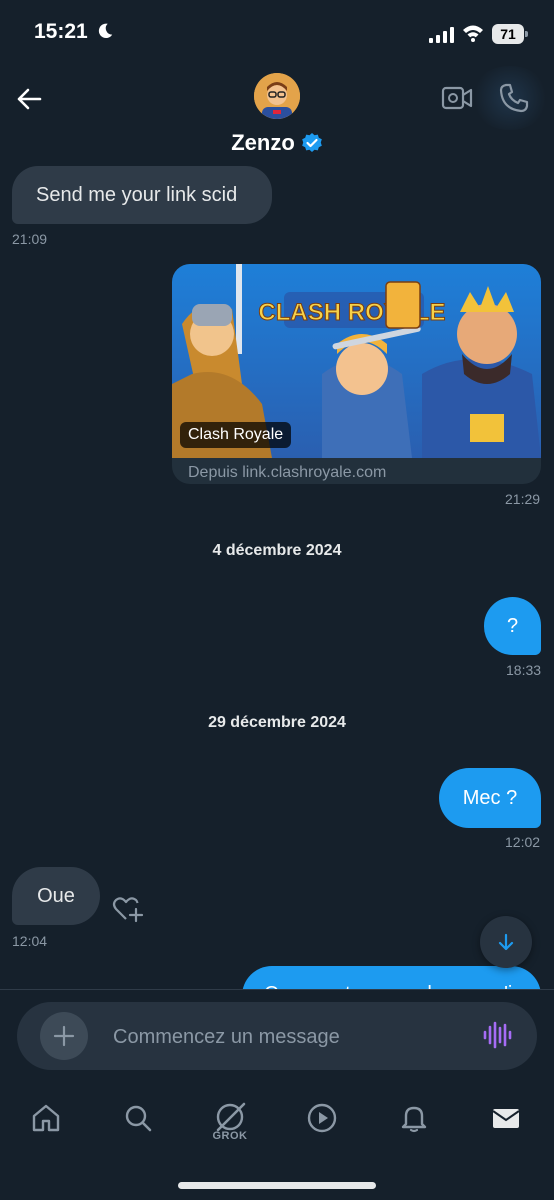 The width and height of the screenshot is (554, 1200). What do you see at coordinates (287, 472) in the screenshot?
I see `link-source: Depuis link.clashroyale.com` at bounding box center [287, 472].